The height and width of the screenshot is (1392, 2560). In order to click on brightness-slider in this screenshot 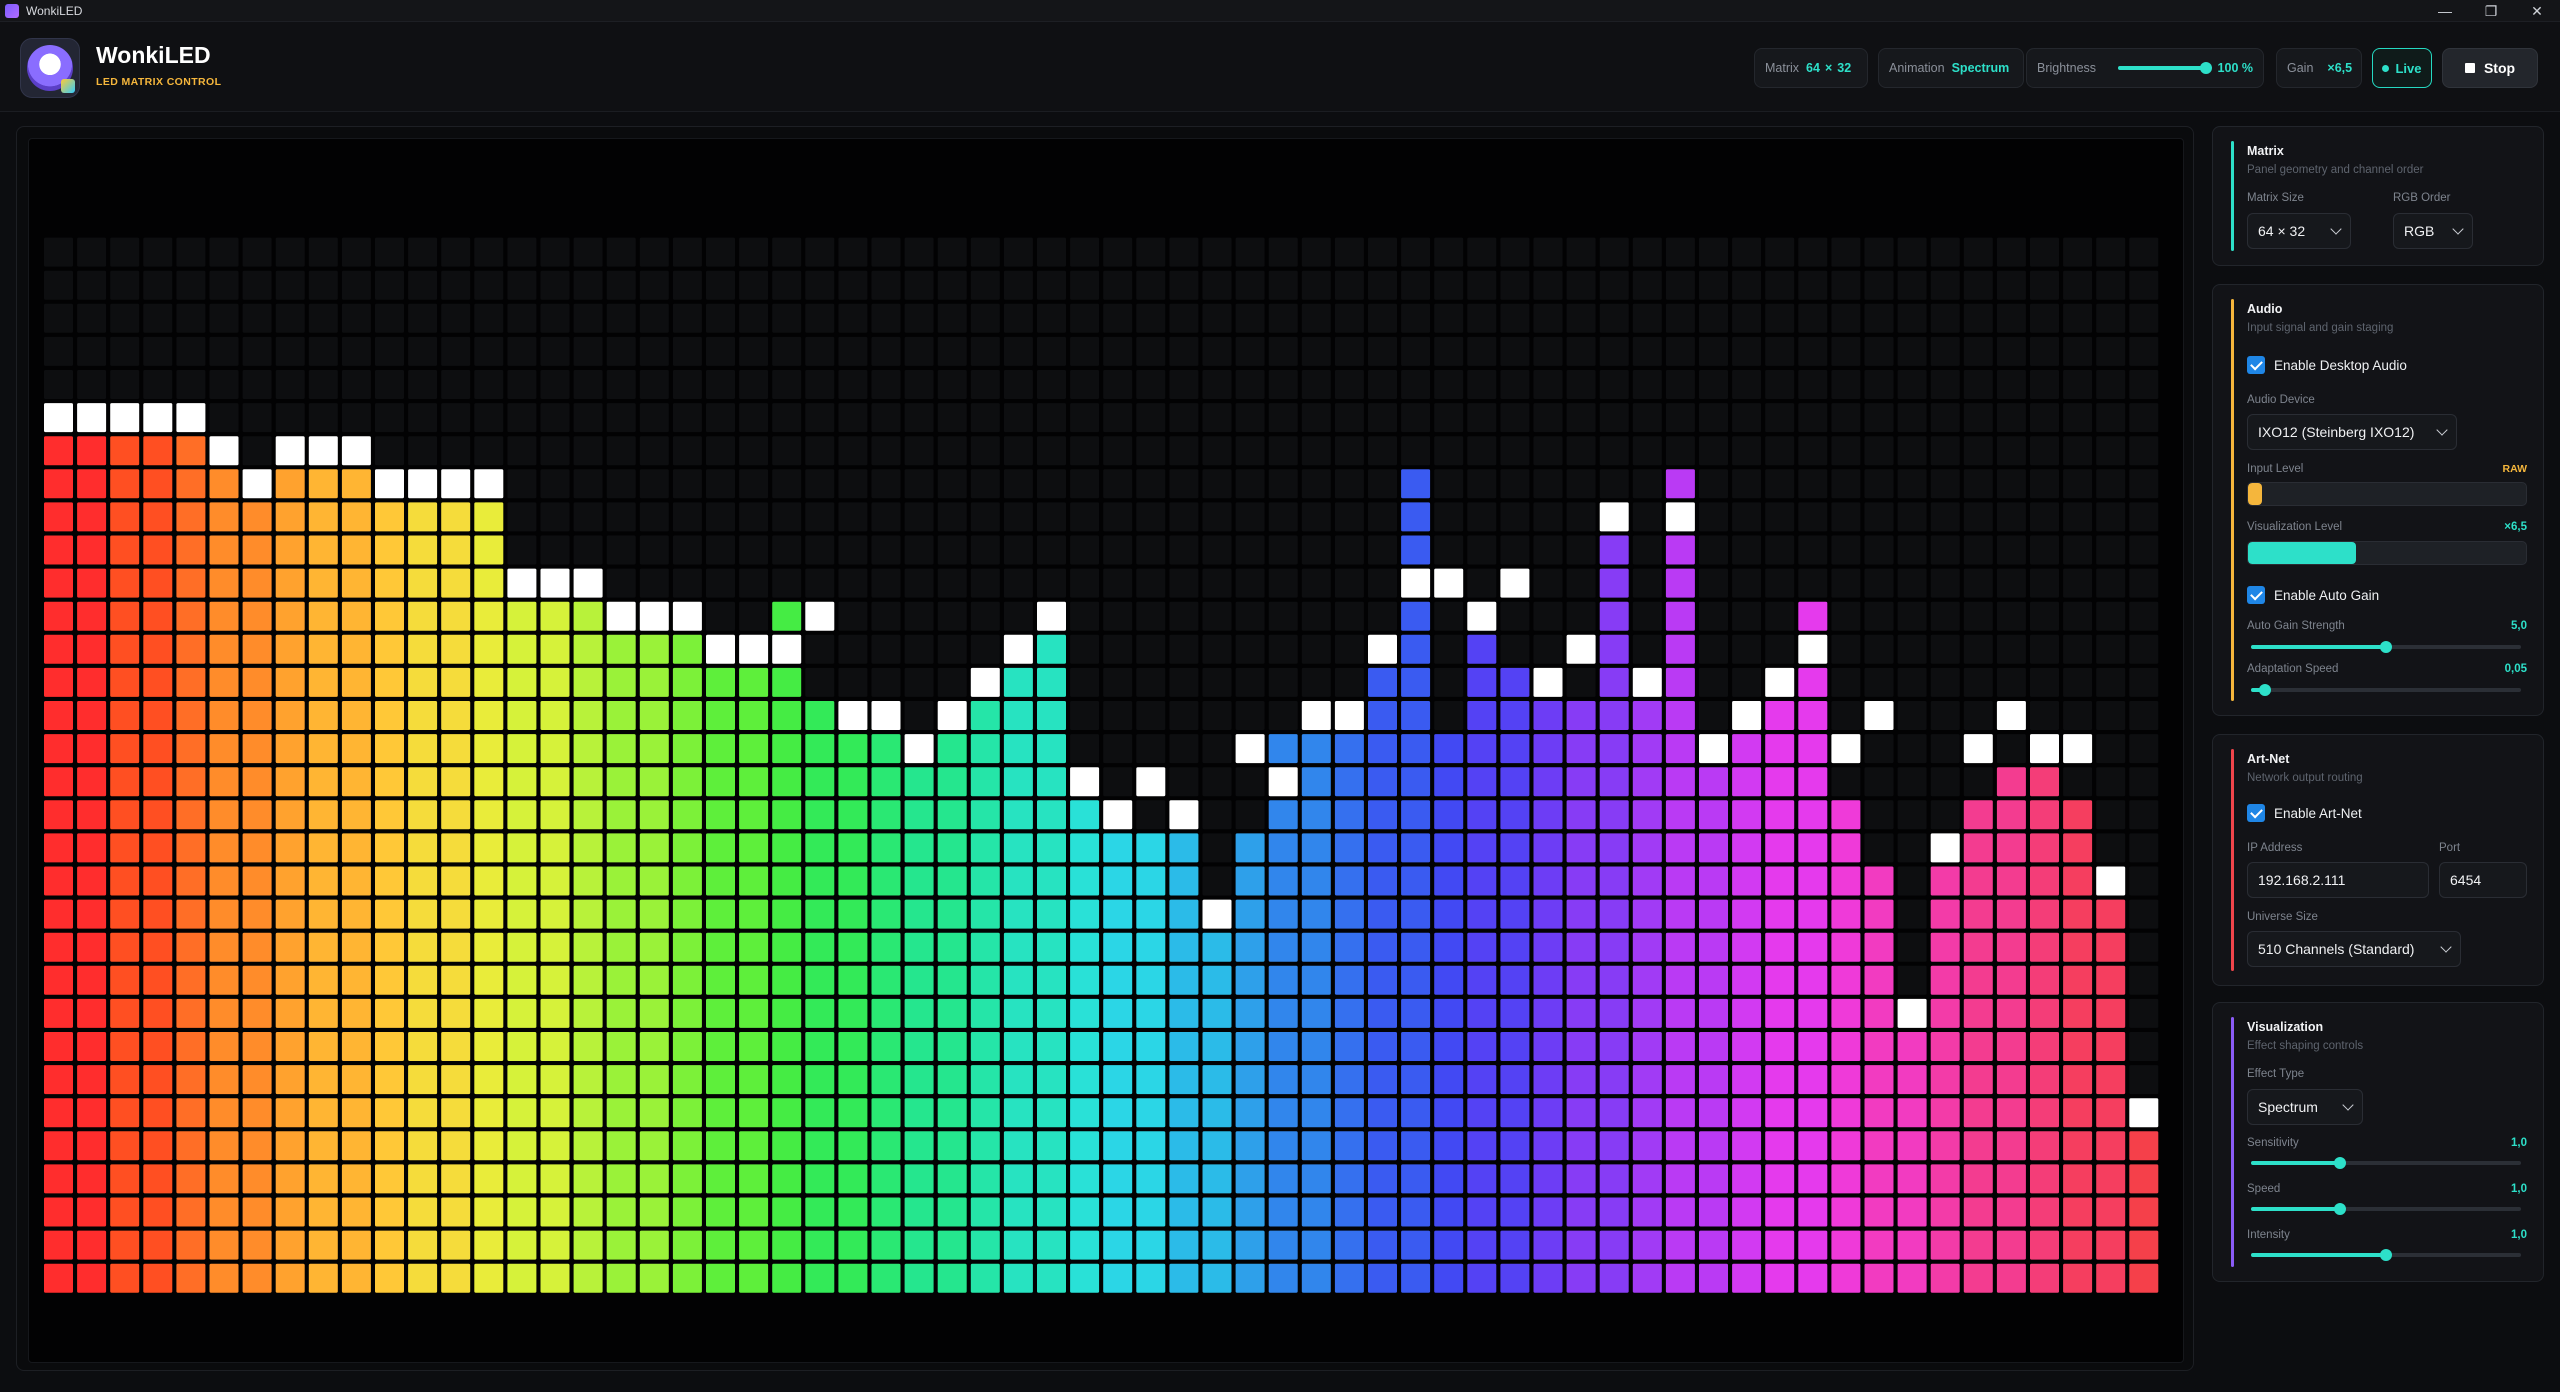, I will do `click(2165, 68)`.